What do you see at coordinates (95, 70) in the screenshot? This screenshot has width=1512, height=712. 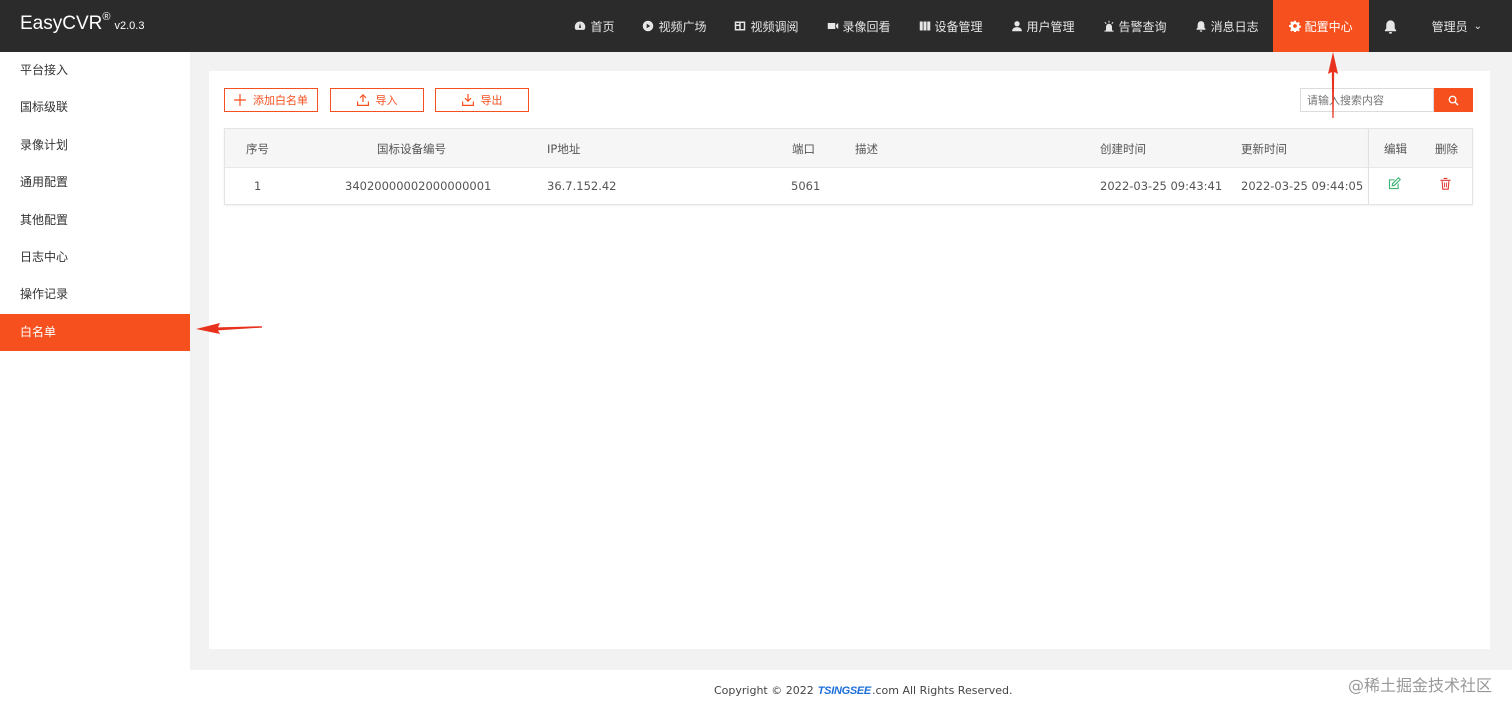 I see `sidebar-item-platform-access: 平台接入` at bounding box center [95, 70].